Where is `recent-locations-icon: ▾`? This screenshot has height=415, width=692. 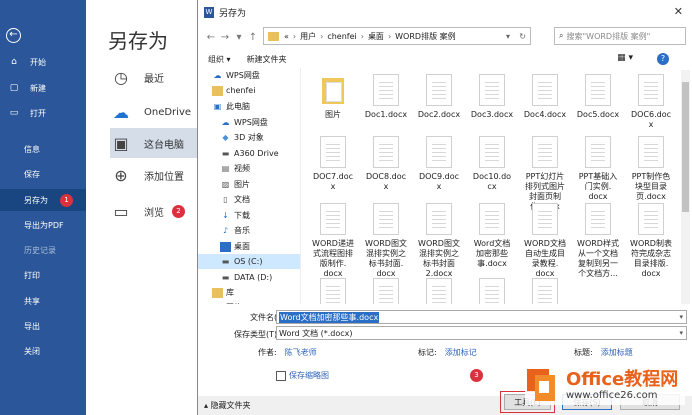 recent-locations-icon: ▾ is located at coordinates (239, 37).